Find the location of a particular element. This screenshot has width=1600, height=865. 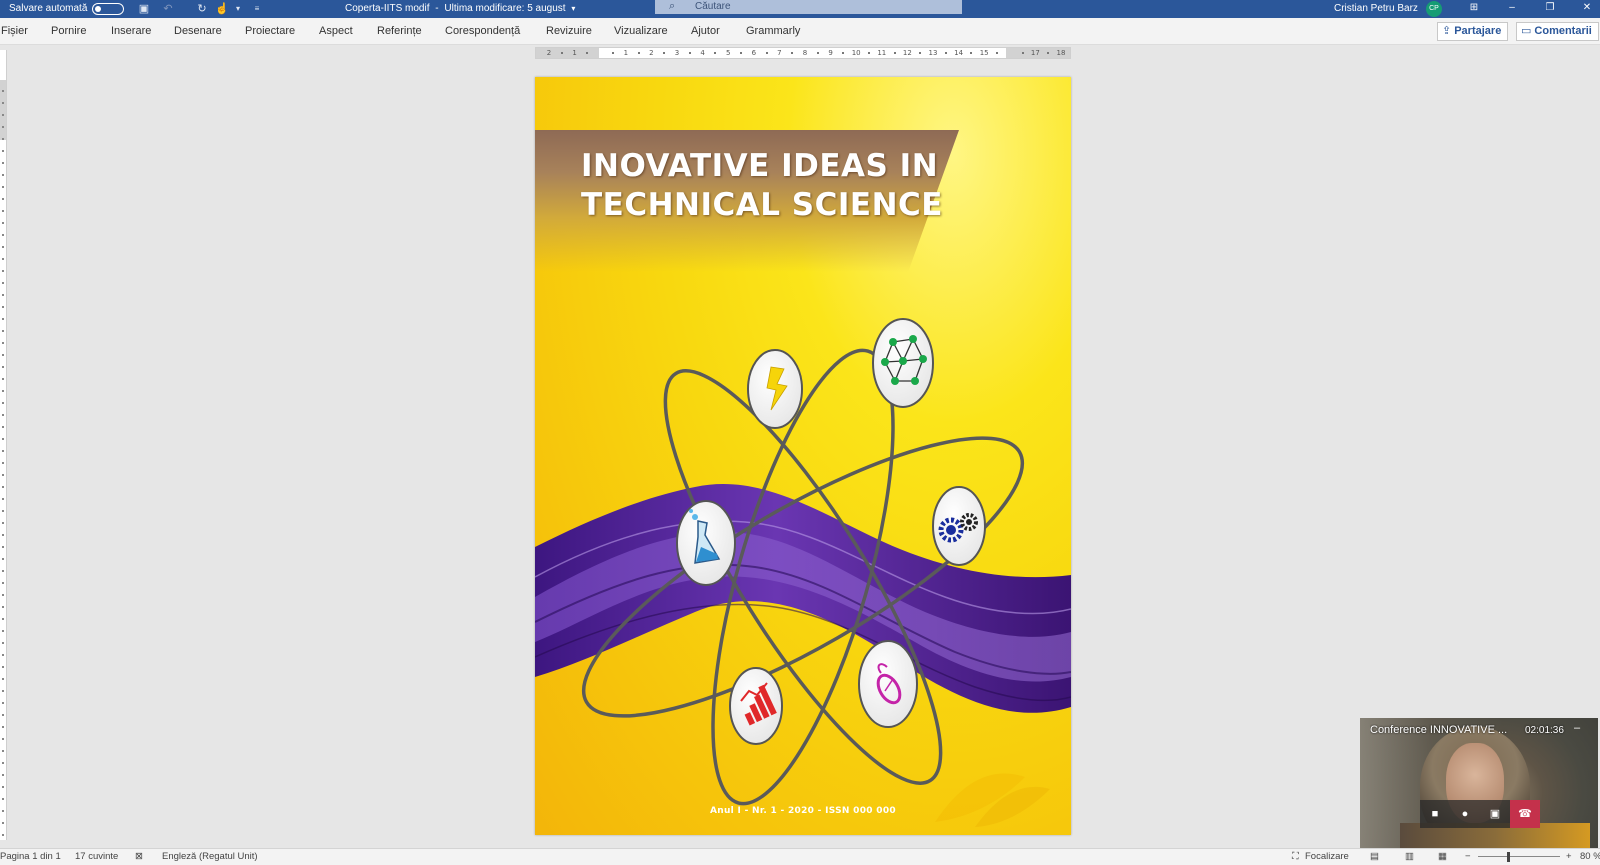

comments-button: ▭ Comentarii is located at coordinates (1557, 31).